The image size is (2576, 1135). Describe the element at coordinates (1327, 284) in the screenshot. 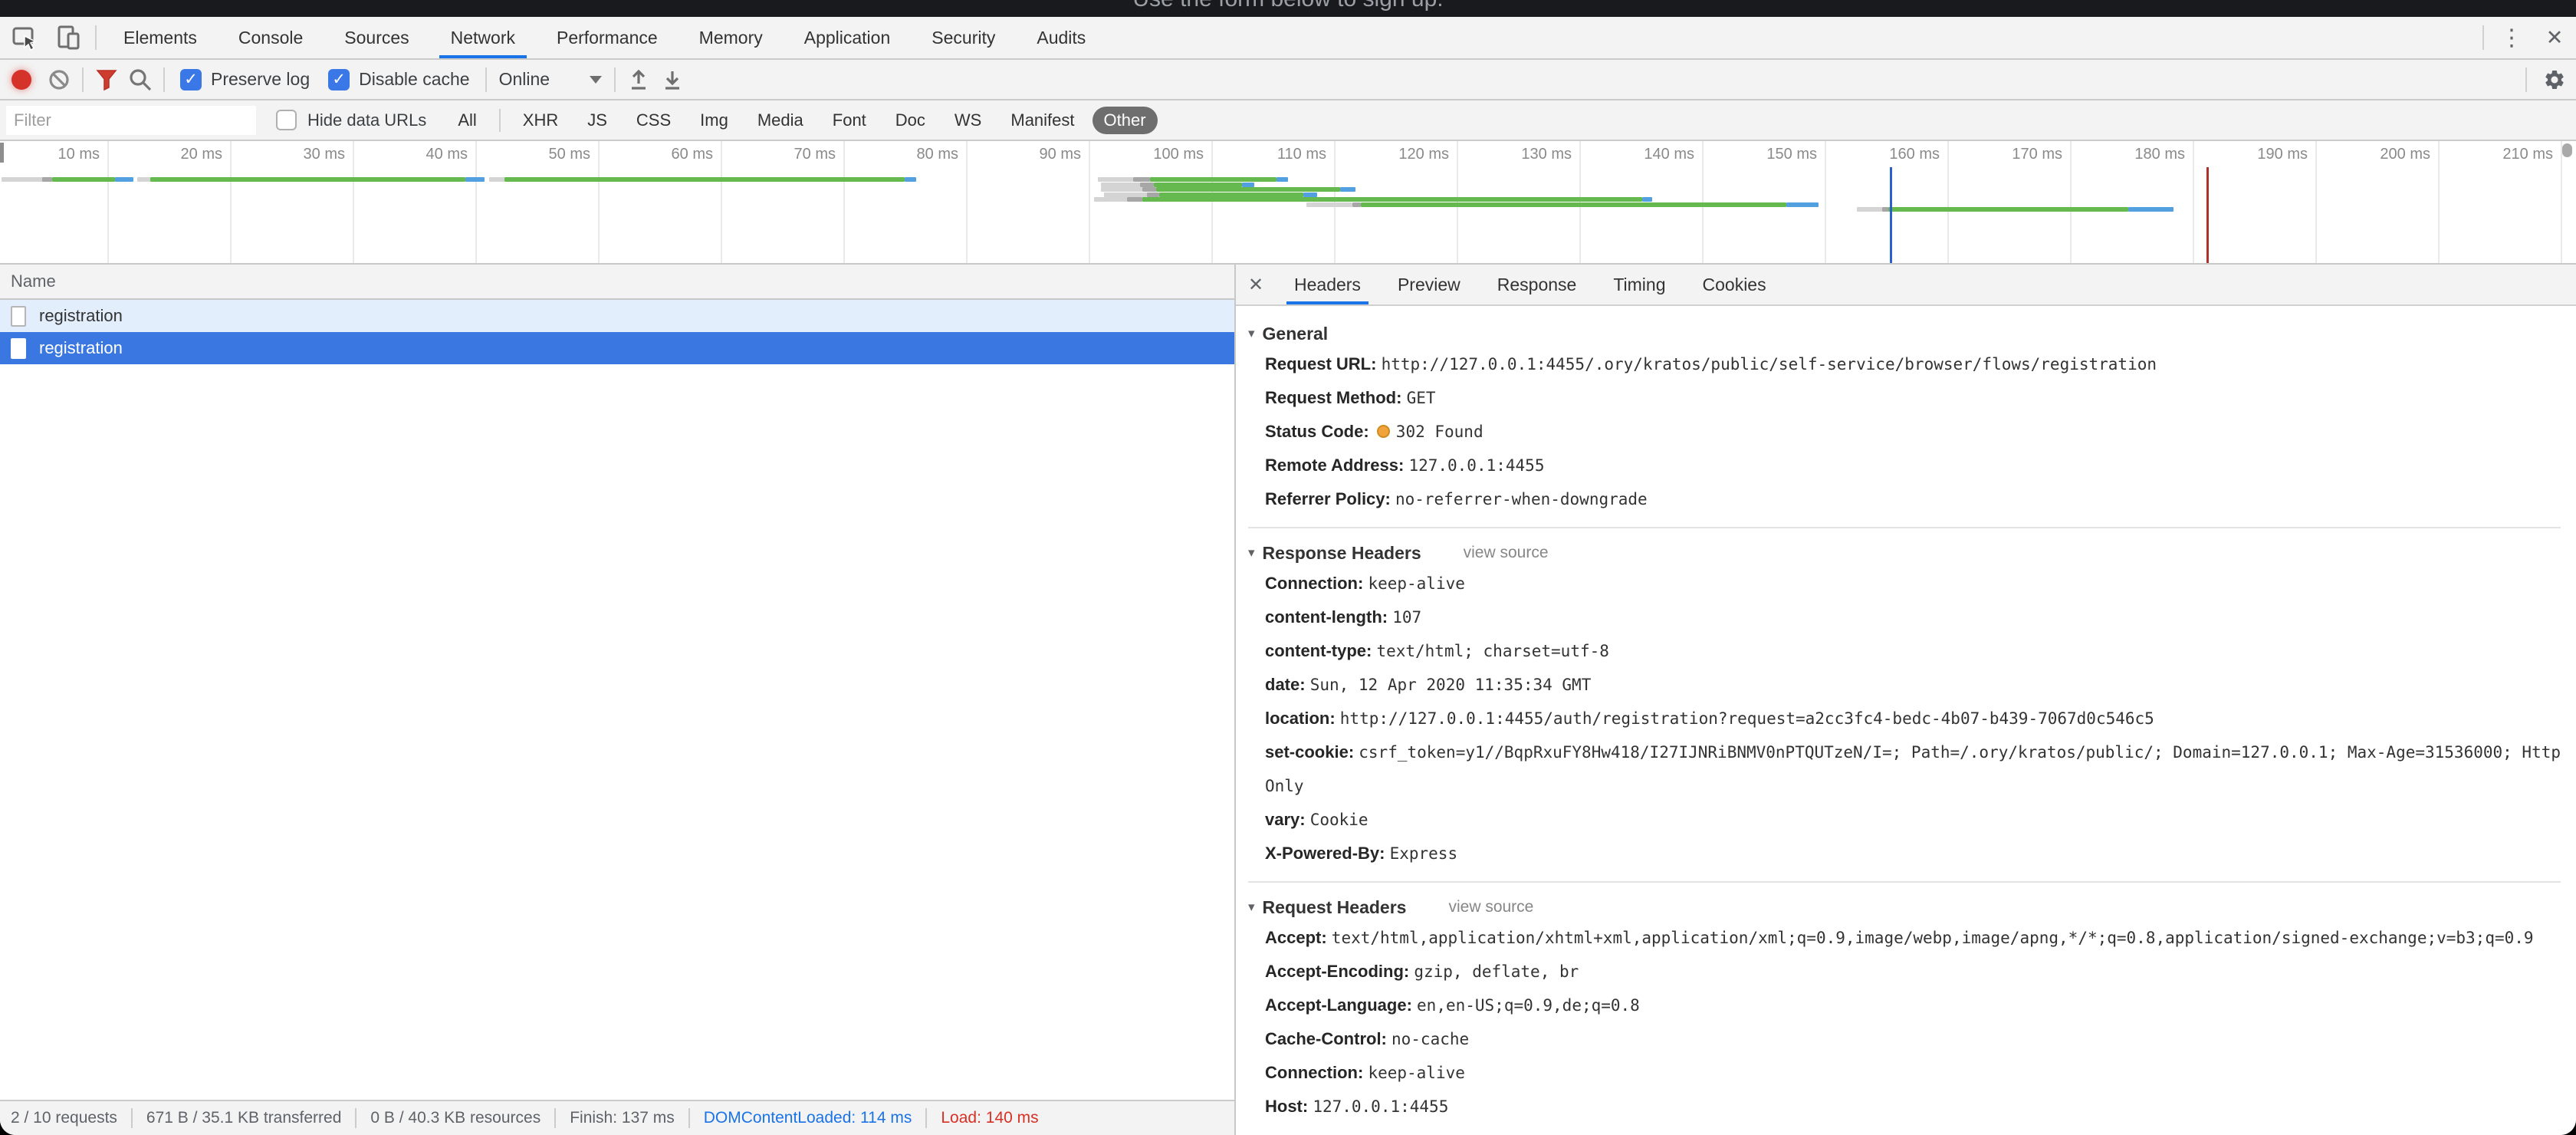

I see `detail-tab-headers: Headers` at that location.